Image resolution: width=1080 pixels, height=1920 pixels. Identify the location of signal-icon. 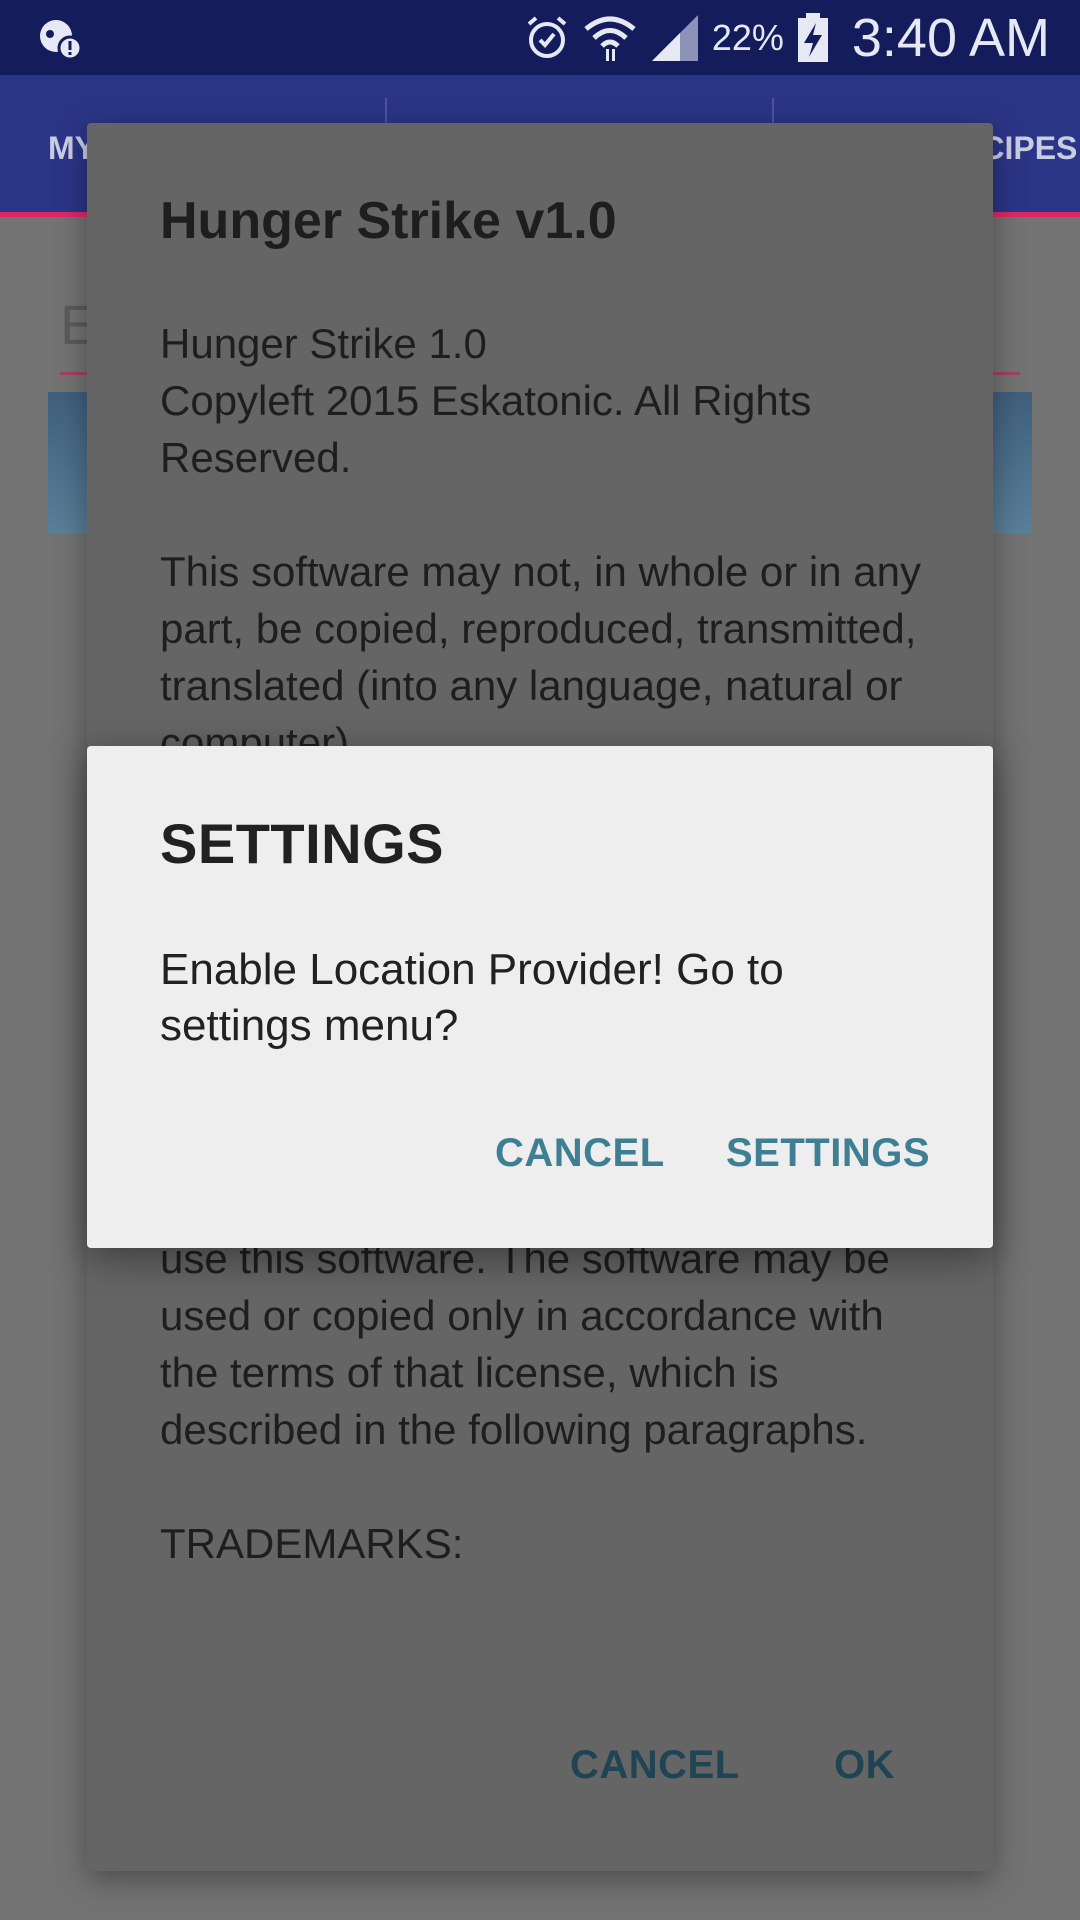
(674, 37).